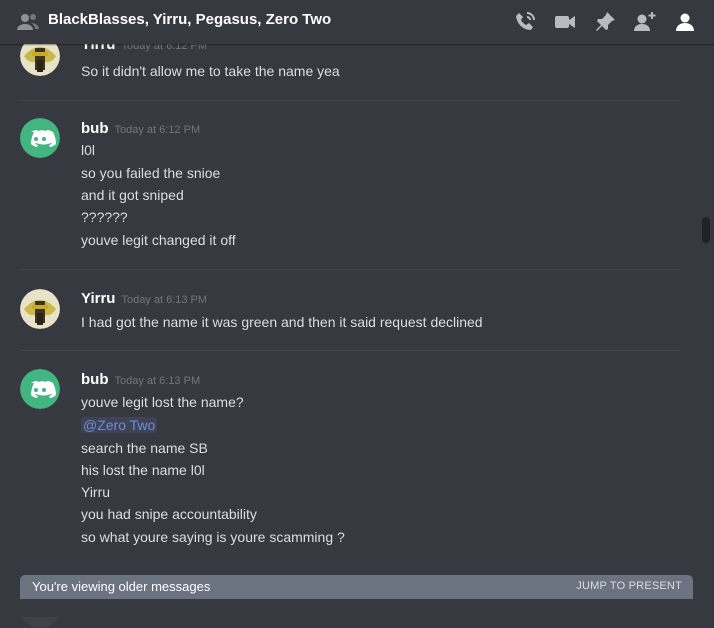 The width and height of the screenshot is (714, 628). I want to click on message-text: youve legit lost the name?, so click(162, 402).